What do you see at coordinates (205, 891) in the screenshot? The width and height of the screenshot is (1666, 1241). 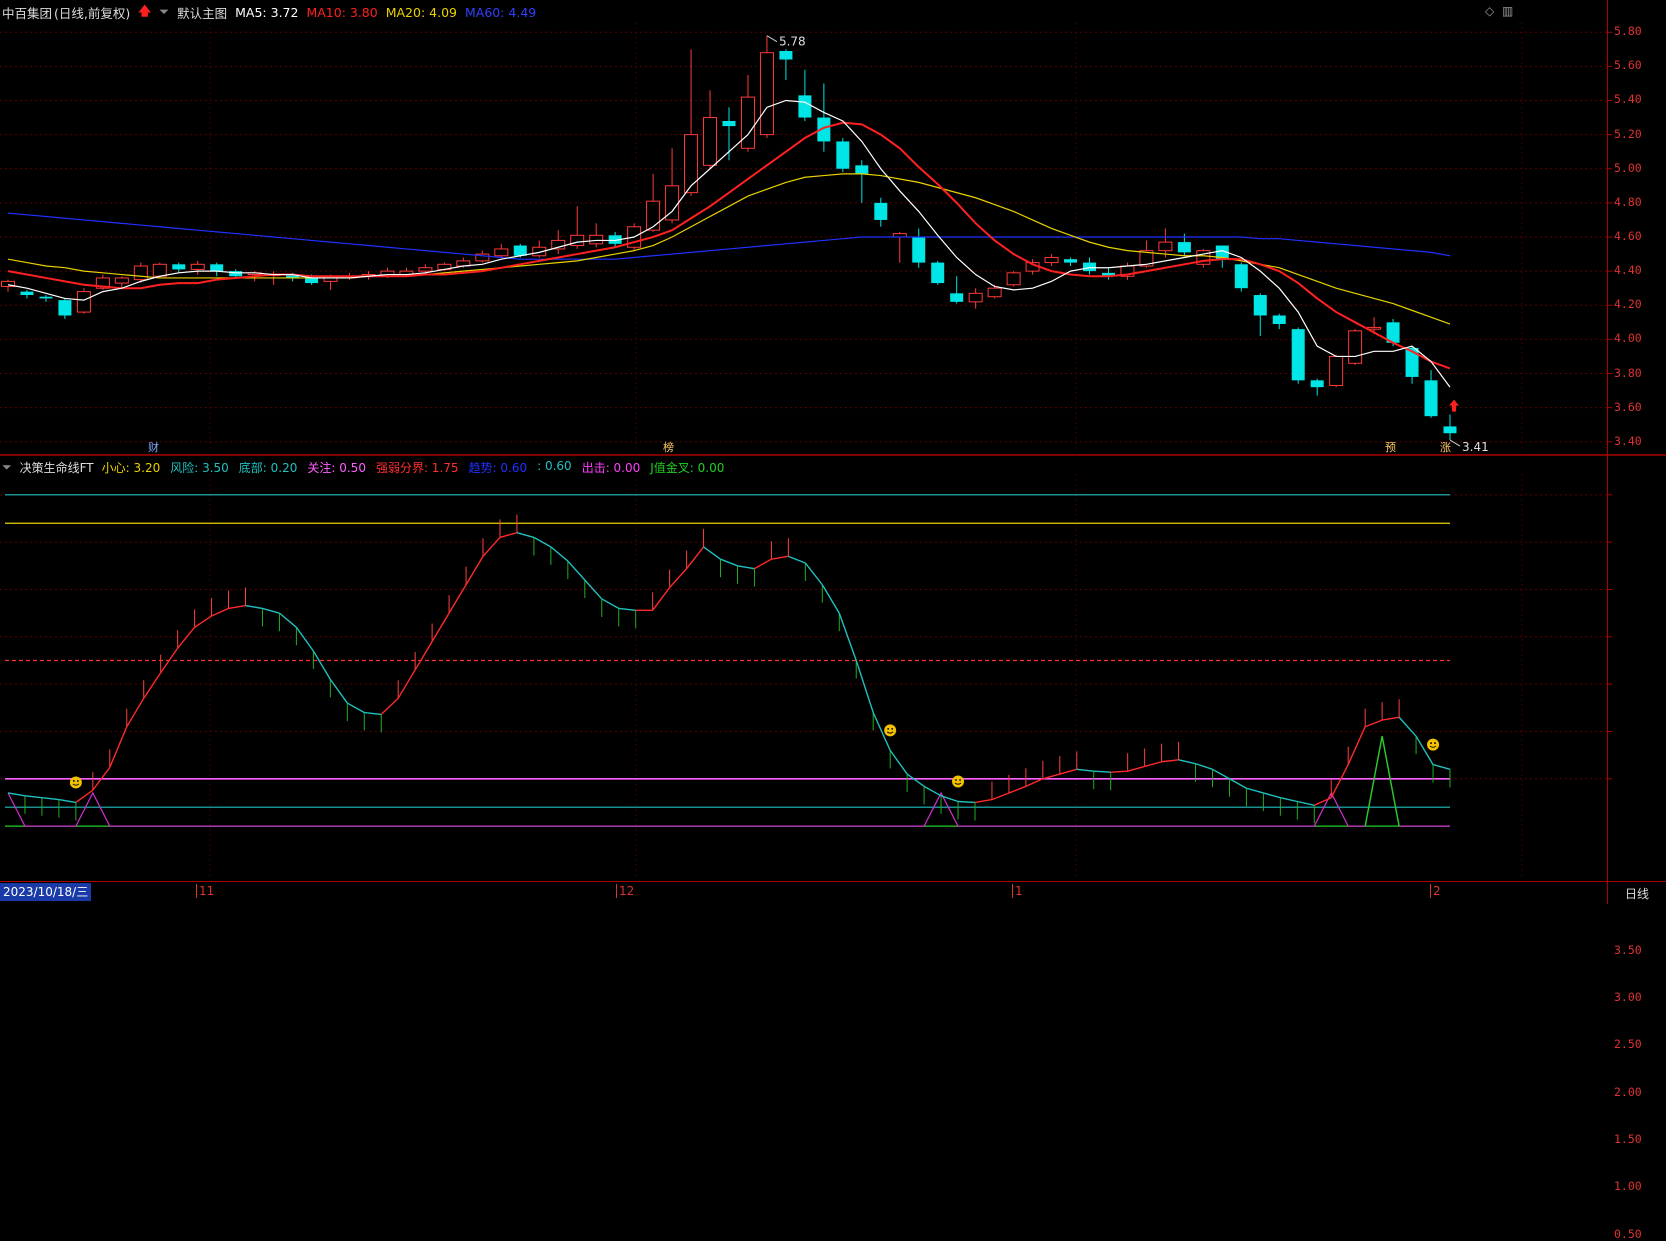 I see `month-label: 11` at bounding box center [205, 891].